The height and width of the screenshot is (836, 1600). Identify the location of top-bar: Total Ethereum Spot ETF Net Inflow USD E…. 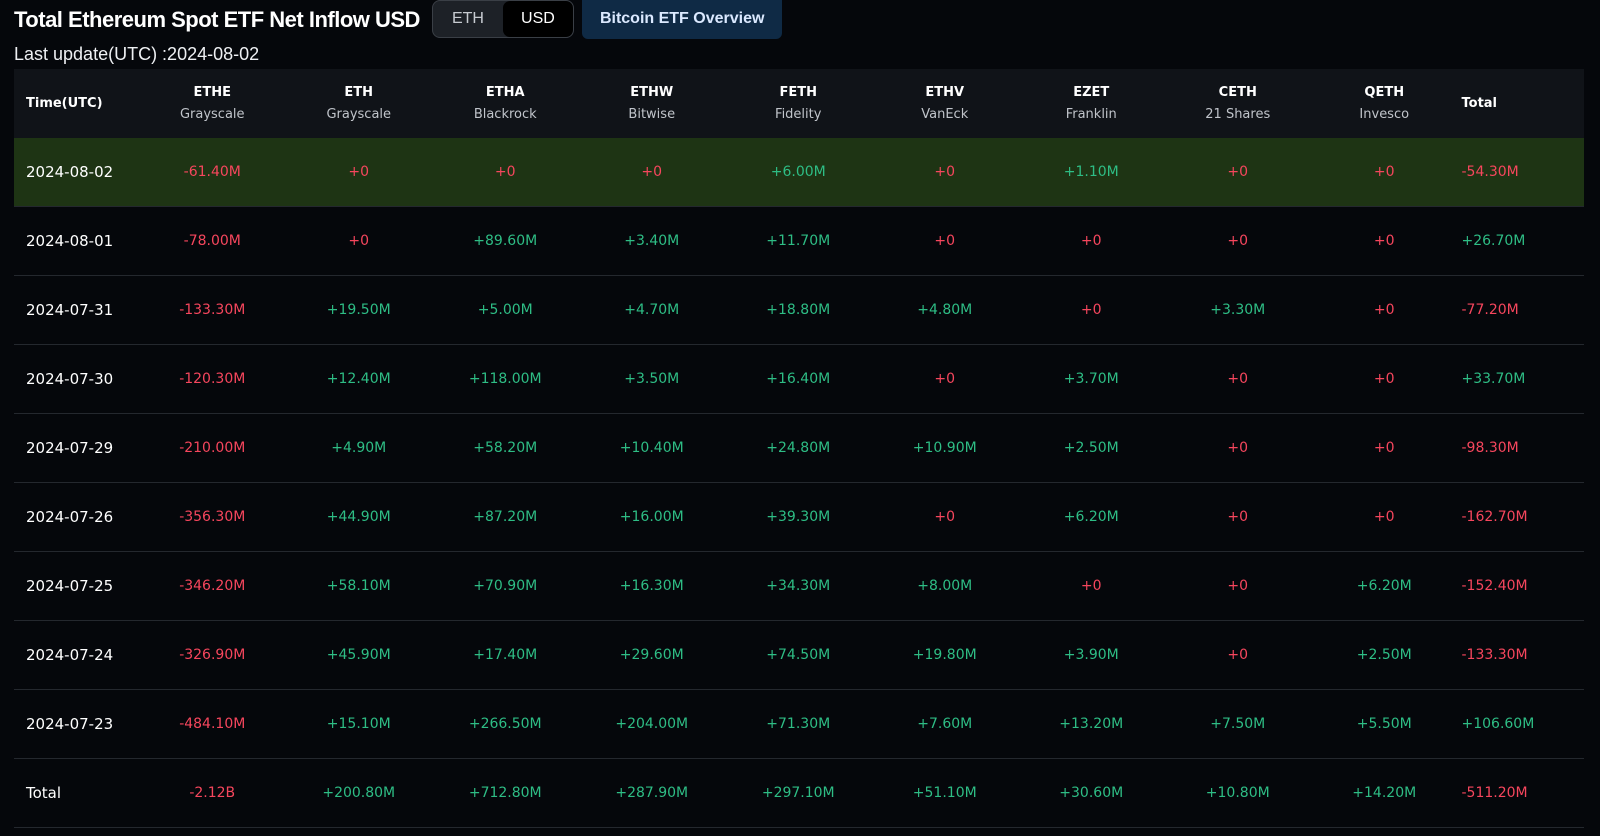
(398, 20).